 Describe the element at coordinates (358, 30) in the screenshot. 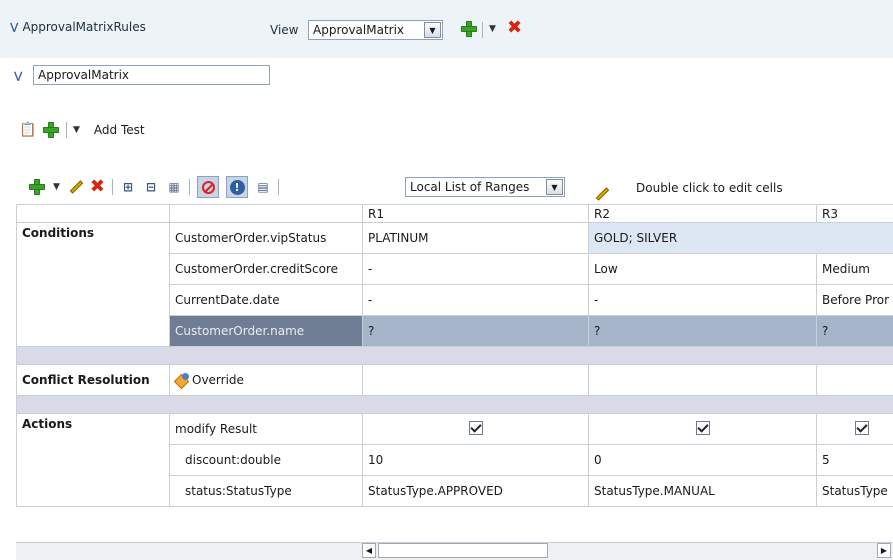

I see `view-select-value: ApprovalMatrix` at that location.